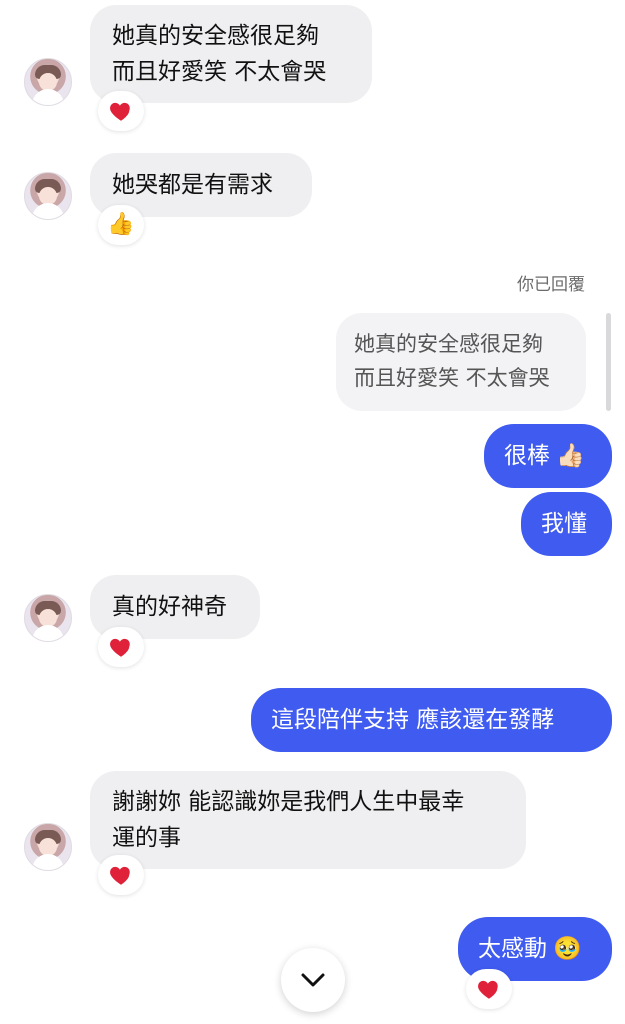  What do you see at coordinates (461, 362) in the screenshot?
I see `quoted-message: 她真的安全感很足夠 而且好愛笑 不太會哭` at bounding box center [461, 362].